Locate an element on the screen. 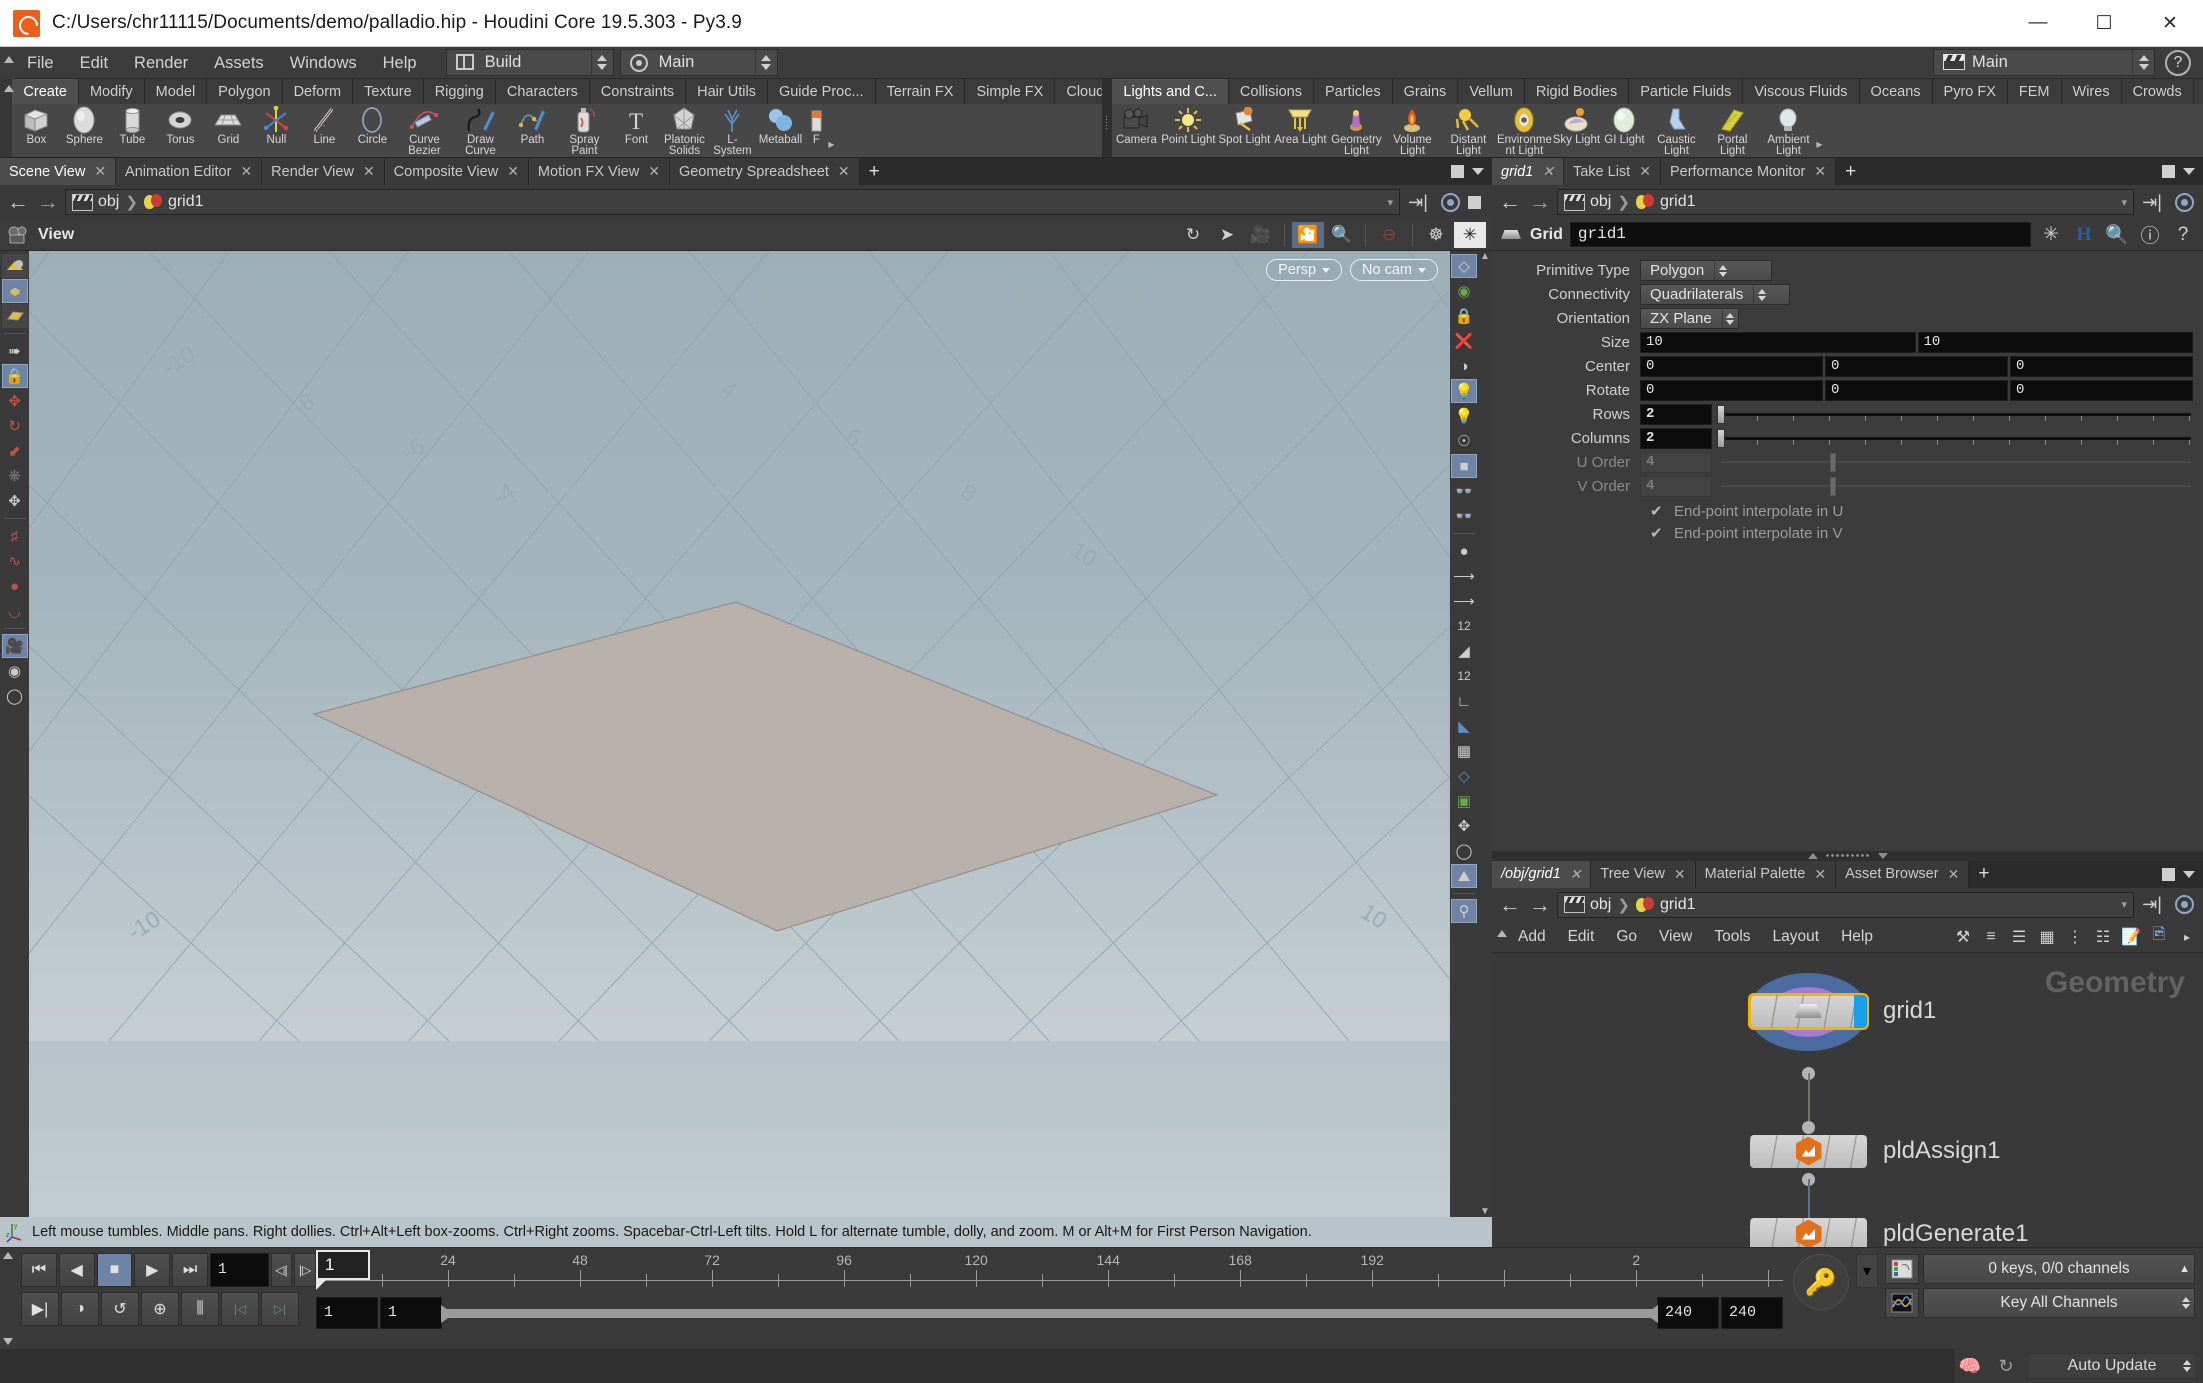 Image resolution: width=2203 pixels, height=1383 pixels. tab-geometry-spreadsheet: Geometry Spreadsheet ✕ is located at coordinates (764, 171).